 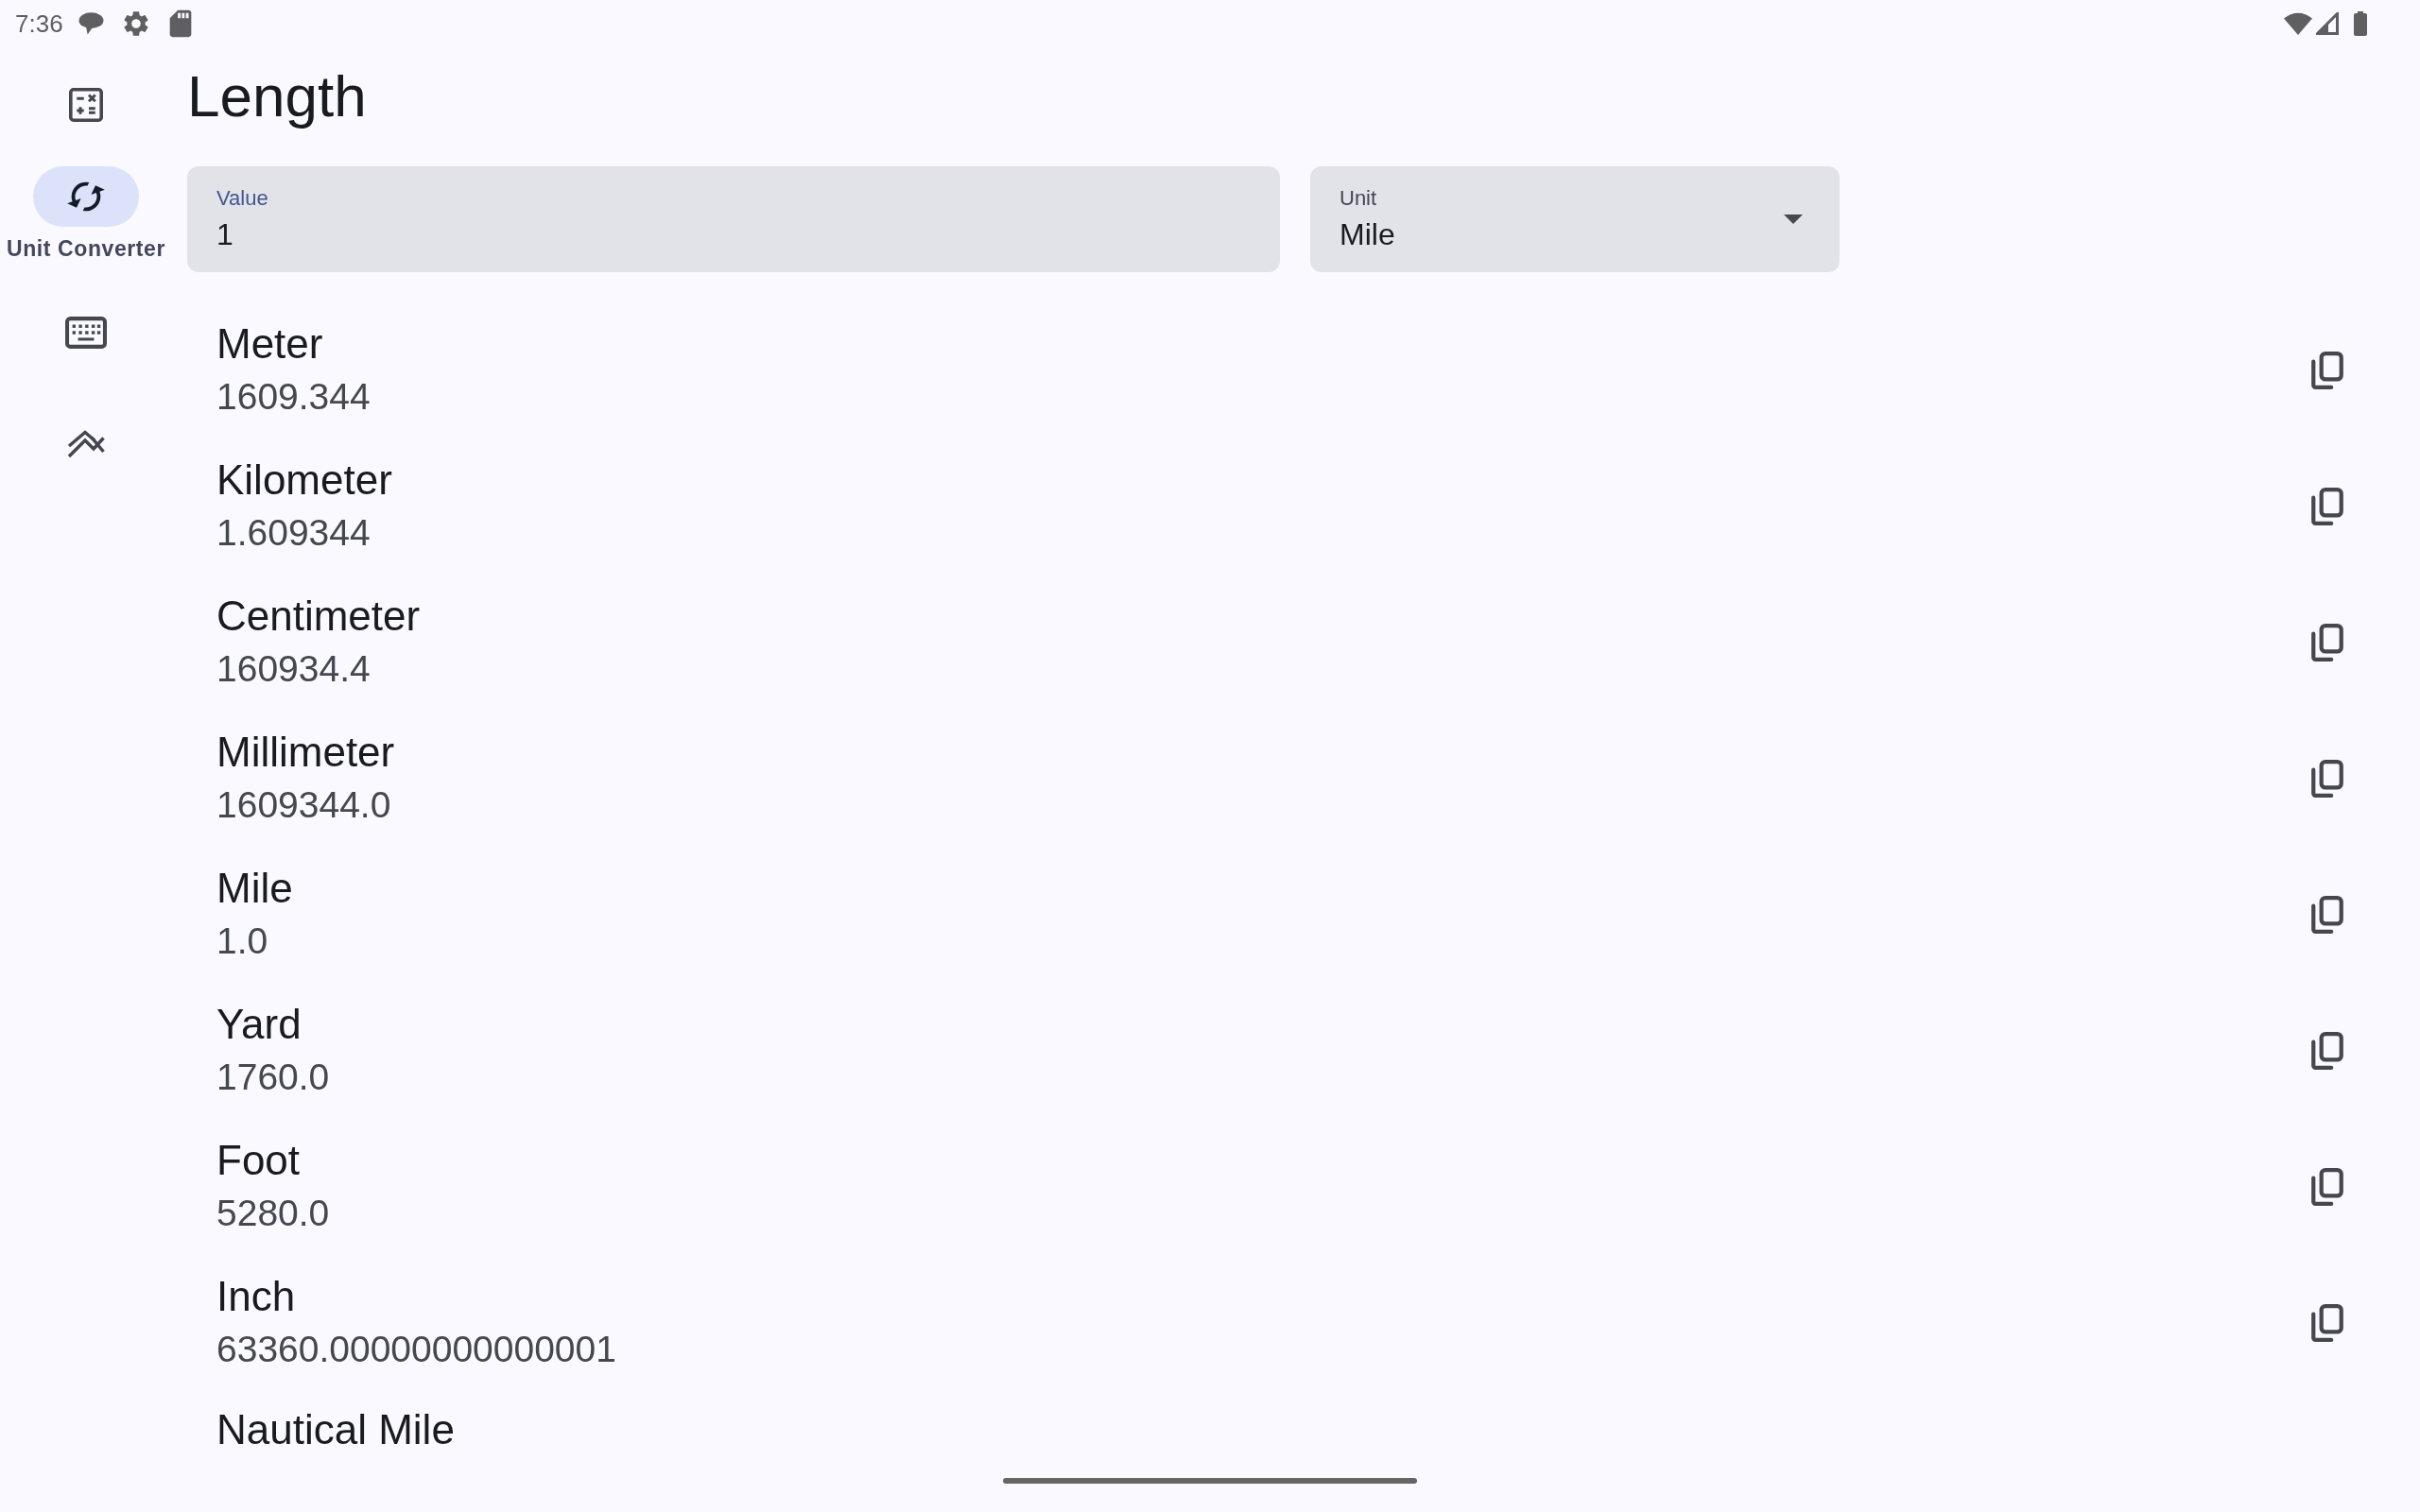 I want to click on converted-value: 5280.0, so click(x=273, y=1213).